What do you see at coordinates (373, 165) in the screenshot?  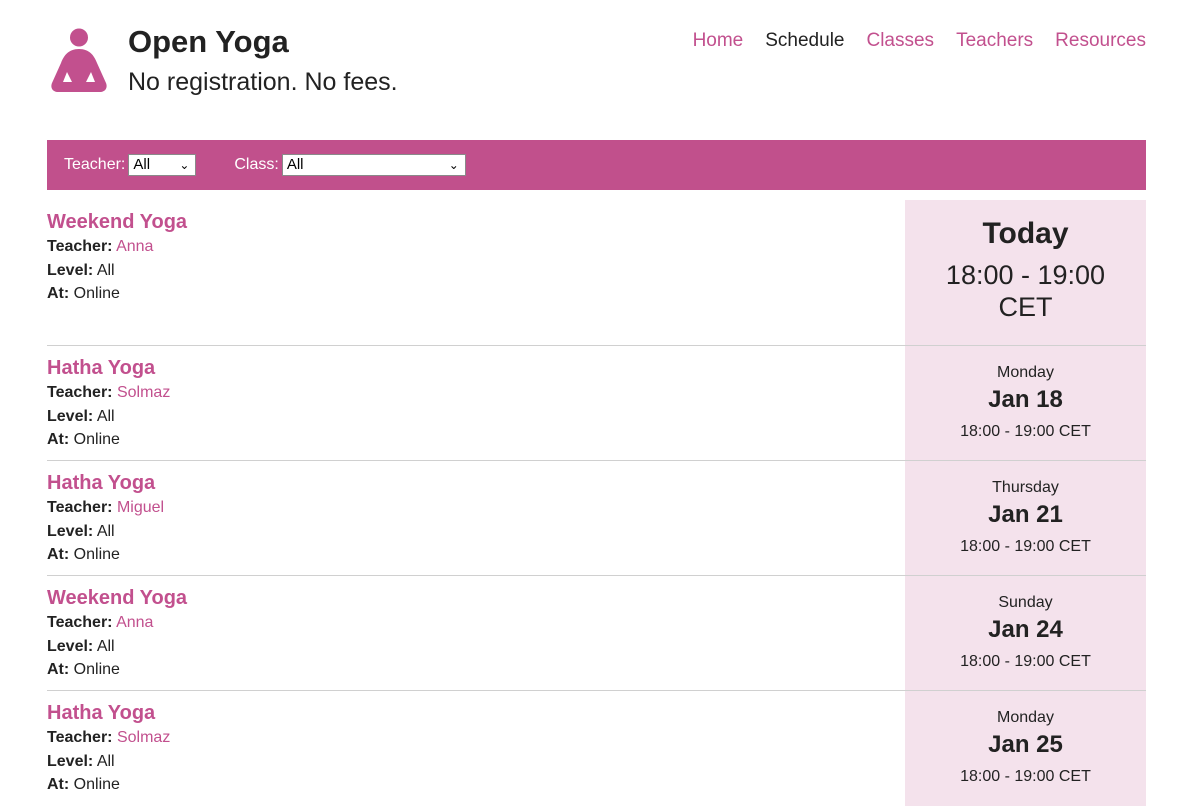 I see `class-select: All ⌄` at bounding box center [373, 165].